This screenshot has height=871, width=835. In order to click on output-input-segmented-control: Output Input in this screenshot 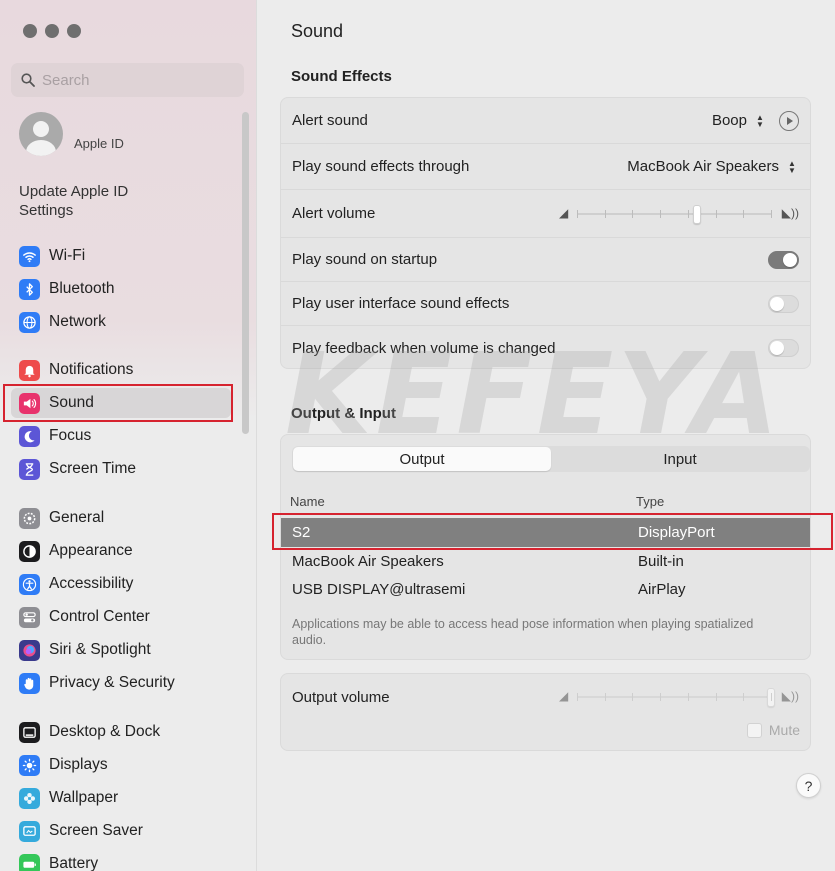, I will do `click(551, 459)`.